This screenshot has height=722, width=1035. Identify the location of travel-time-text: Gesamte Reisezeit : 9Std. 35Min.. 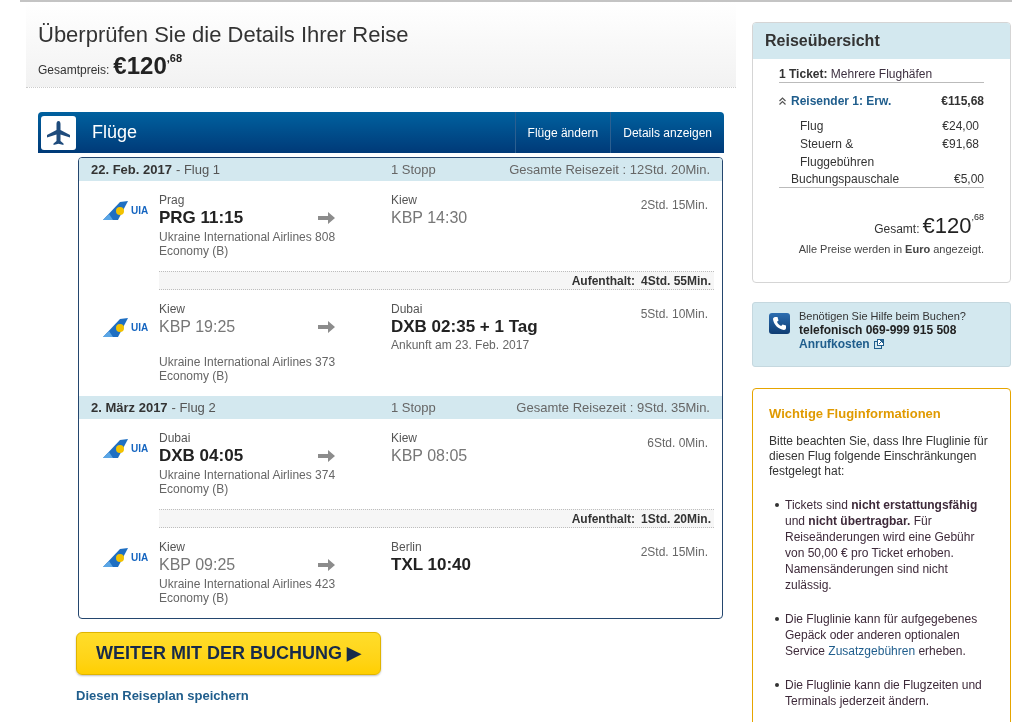
(613, 407).